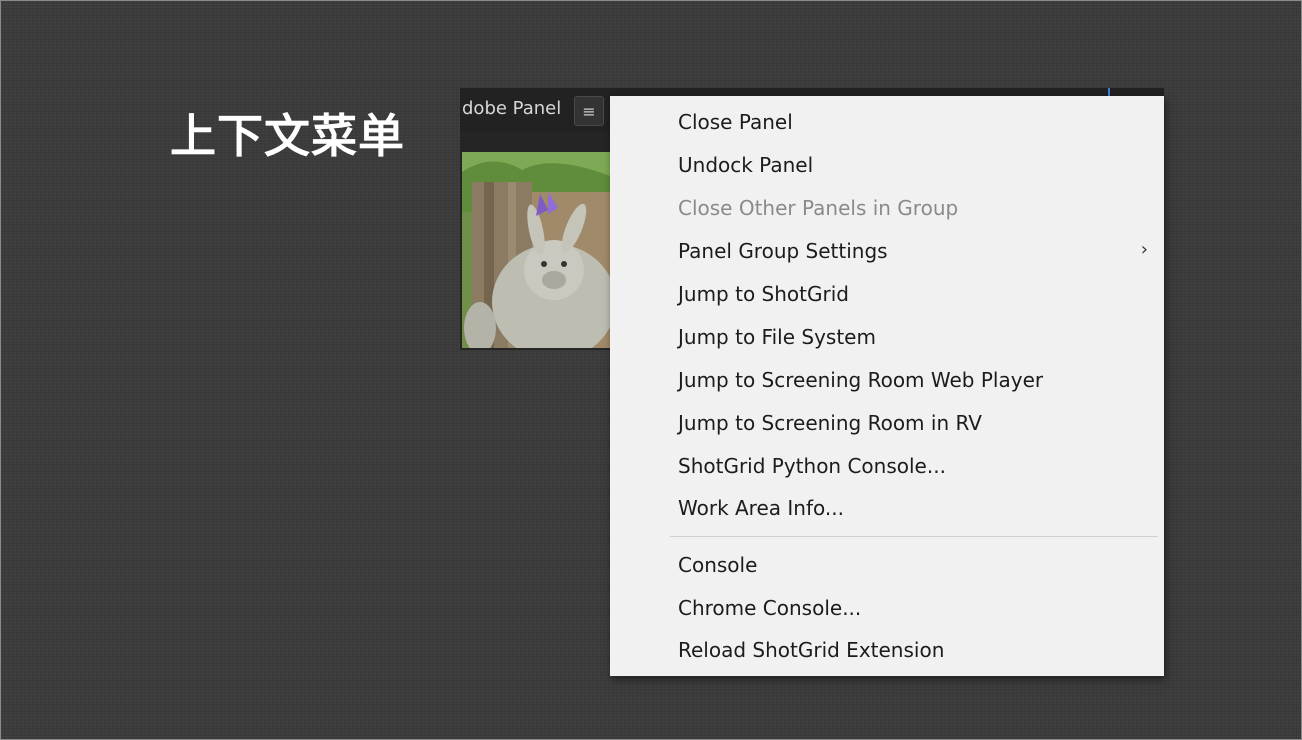  What do you see at coordinates (1144, 249) in the screenshot?
I see `chevron-right-icon: ›` at bounding box center [1144, 249].